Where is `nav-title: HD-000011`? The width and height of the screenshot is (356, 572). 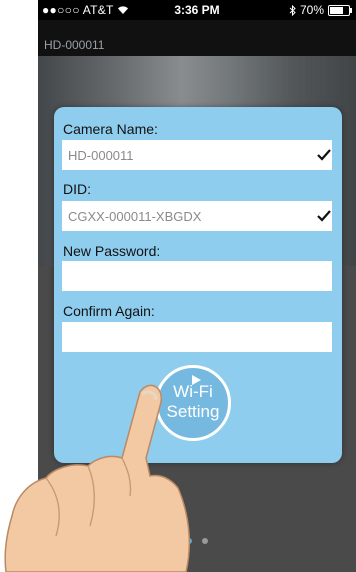
nav-title: HD-000011 is located at coordinates (74, 45).